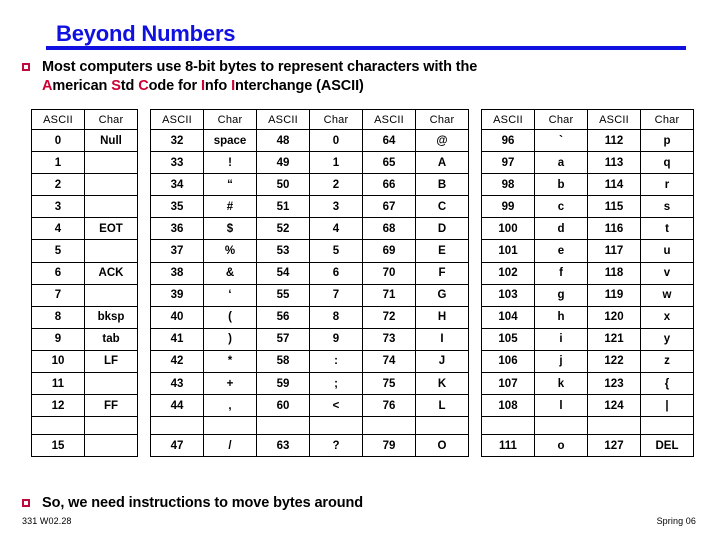  Describe the element at coordinates (508, 119) in the screenshot. I see `column-header-ascii-4: ASCII` at that location.